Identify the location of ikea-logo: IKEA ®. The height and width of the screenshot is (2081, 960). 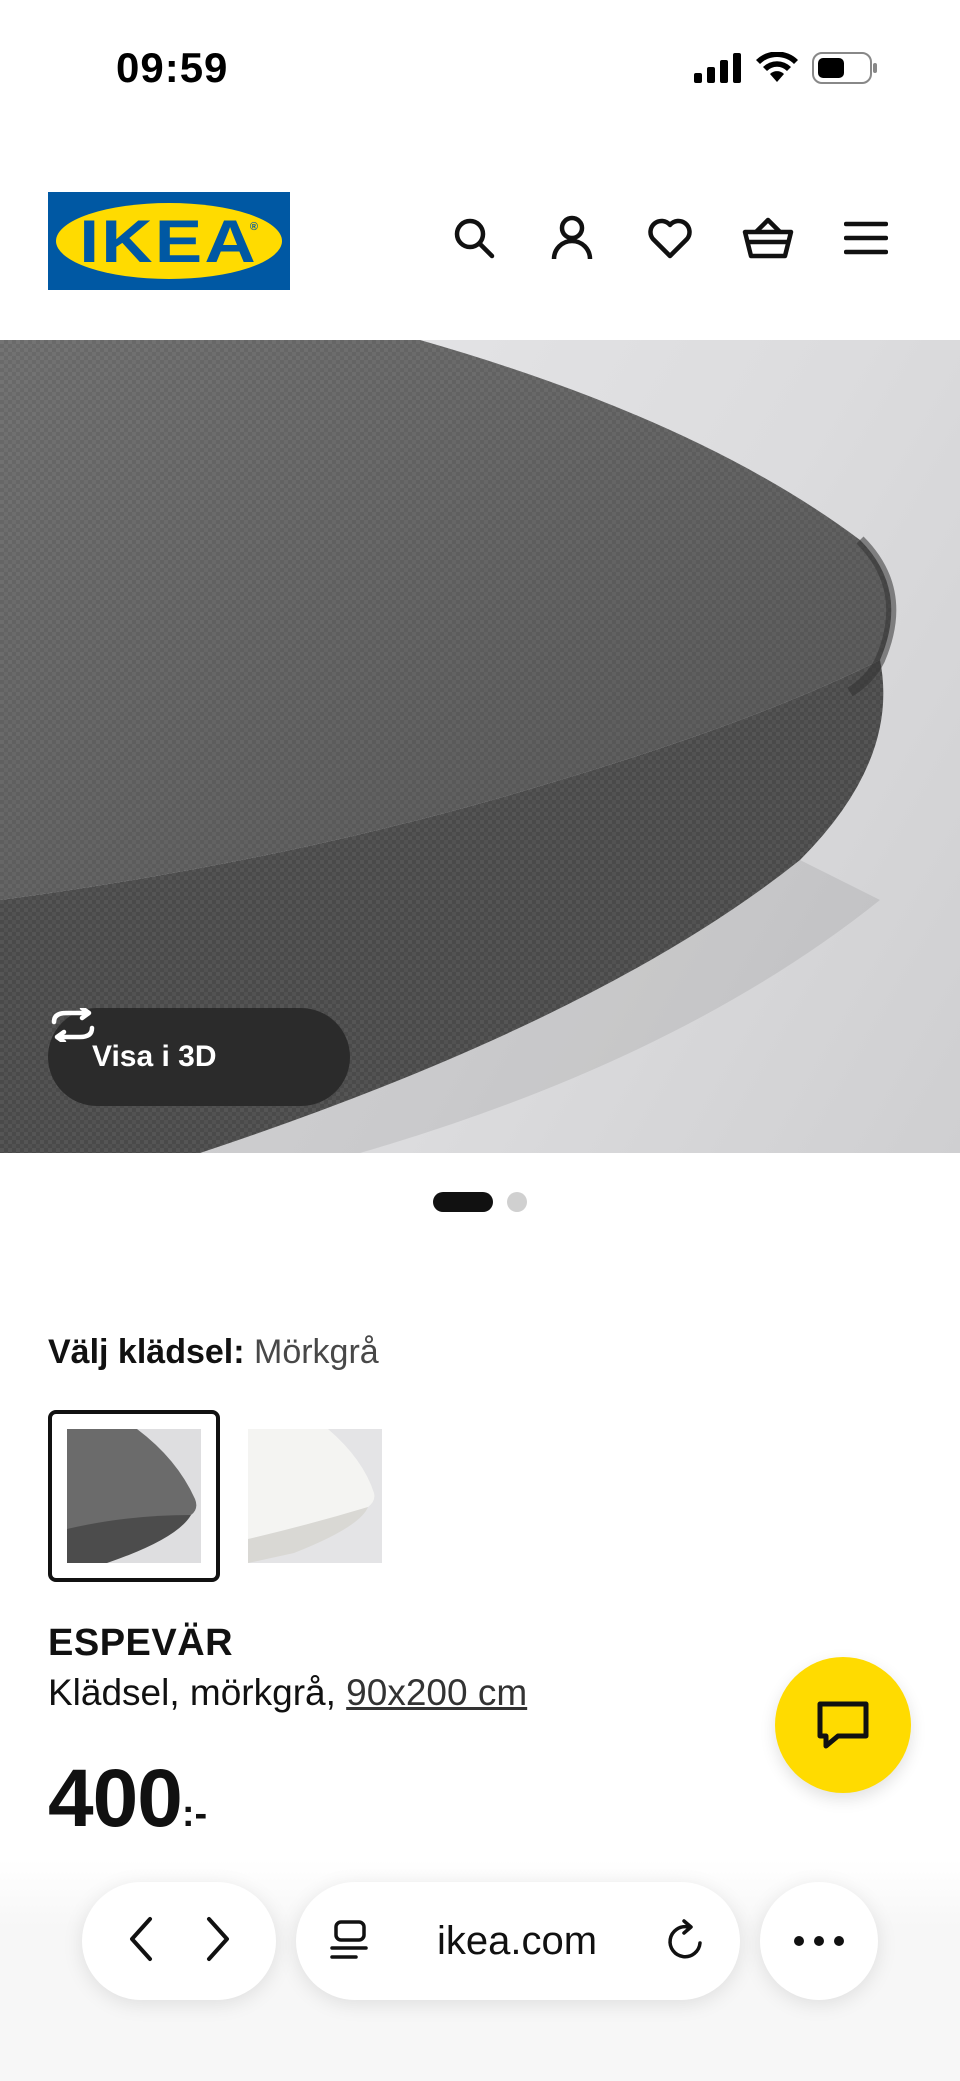
(169, 241).